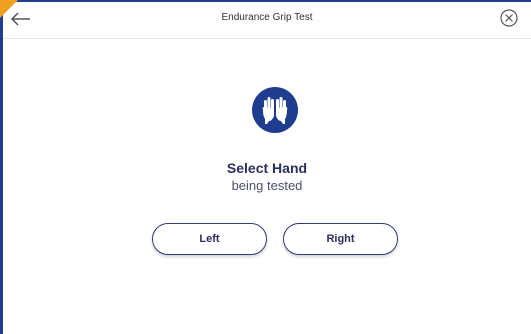 The width and height of the screenshot is (531, 334). Describe the element at coordinates (340, 239) in the screenshot. I see `right-hand-button: Right` at that location.